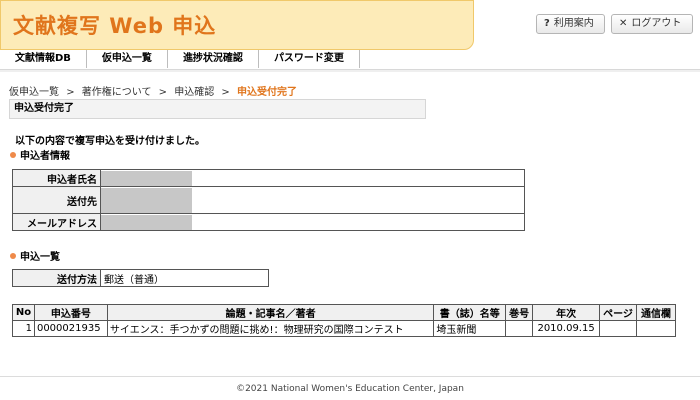  I want to click on nav-item-literature-db: 文献情報DB, so click(43, 59).